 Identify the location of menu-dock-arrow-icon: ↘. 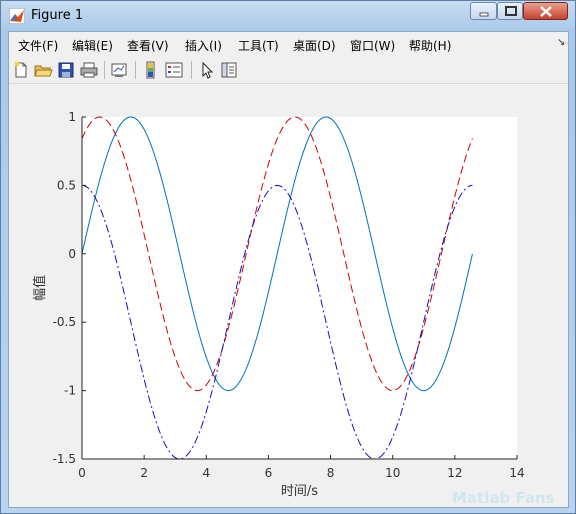
(561, 42).